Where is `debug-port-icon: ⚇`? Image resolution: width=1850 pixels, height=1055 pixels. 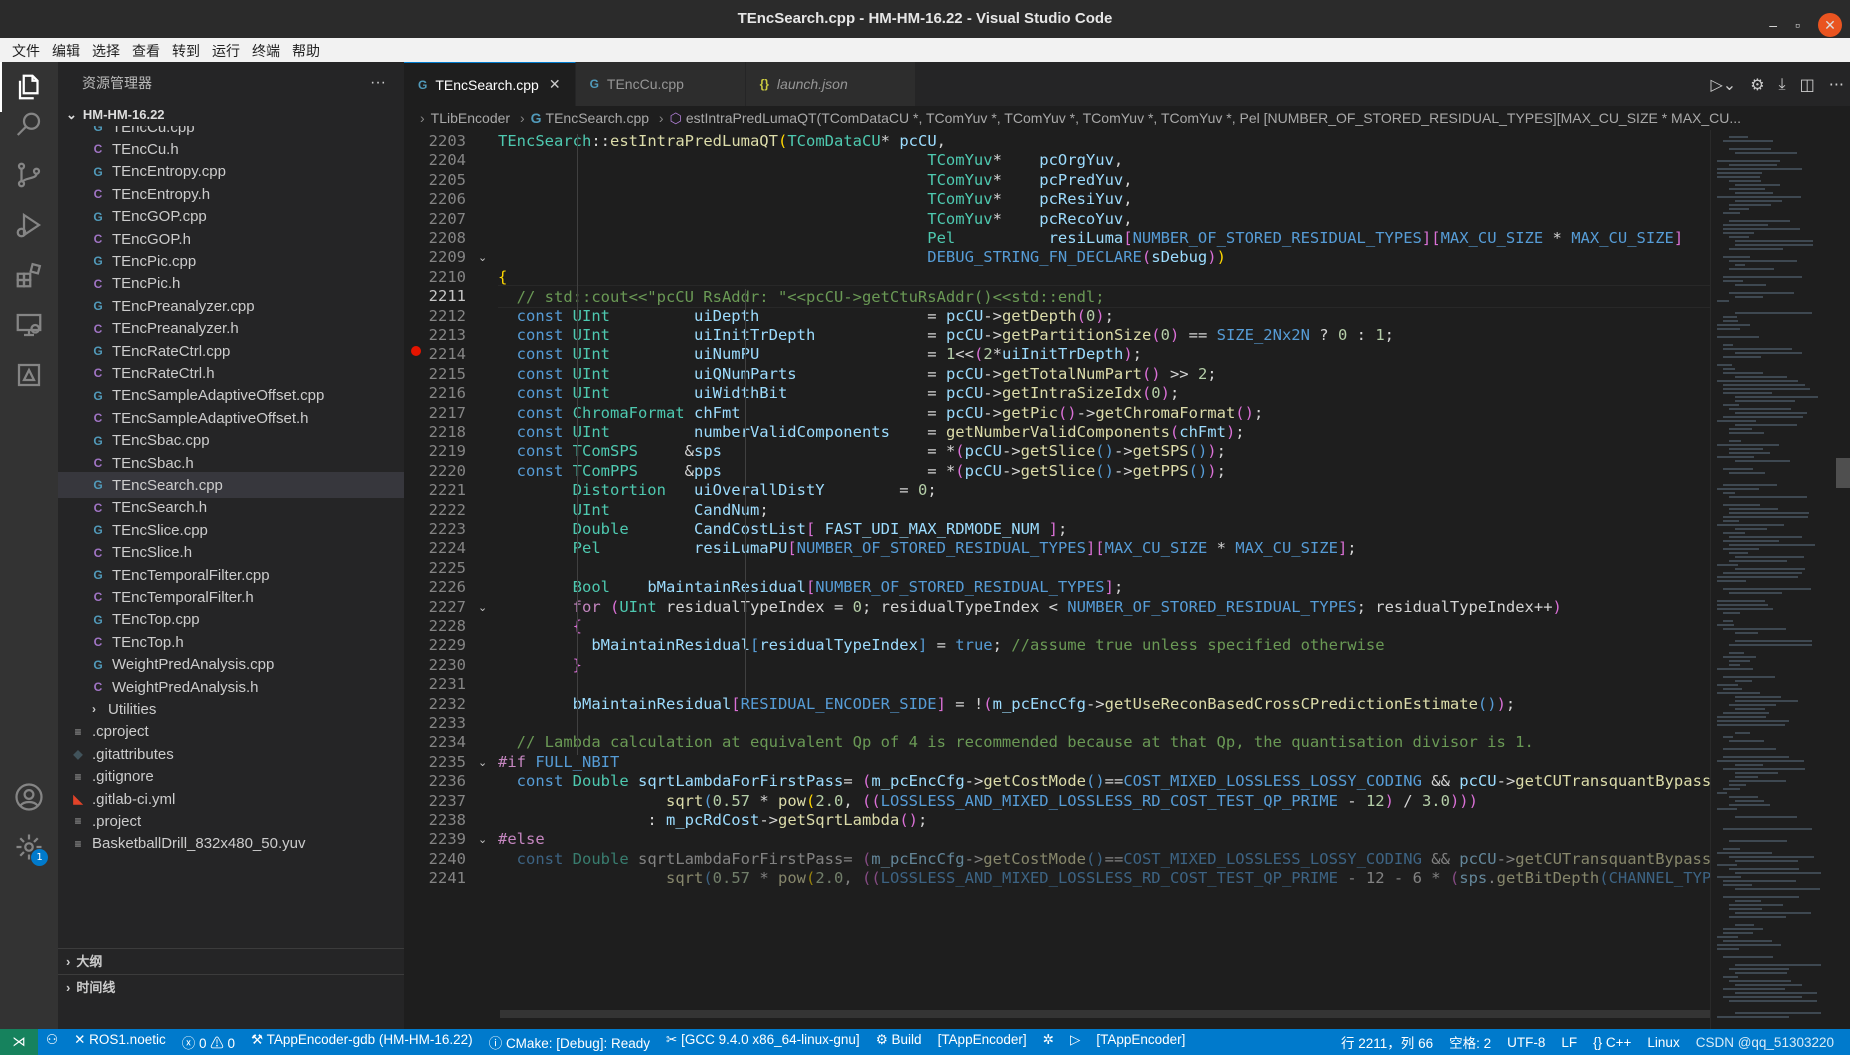 debug-port-icon: ⚇ is located at coordinates (52, 1042).